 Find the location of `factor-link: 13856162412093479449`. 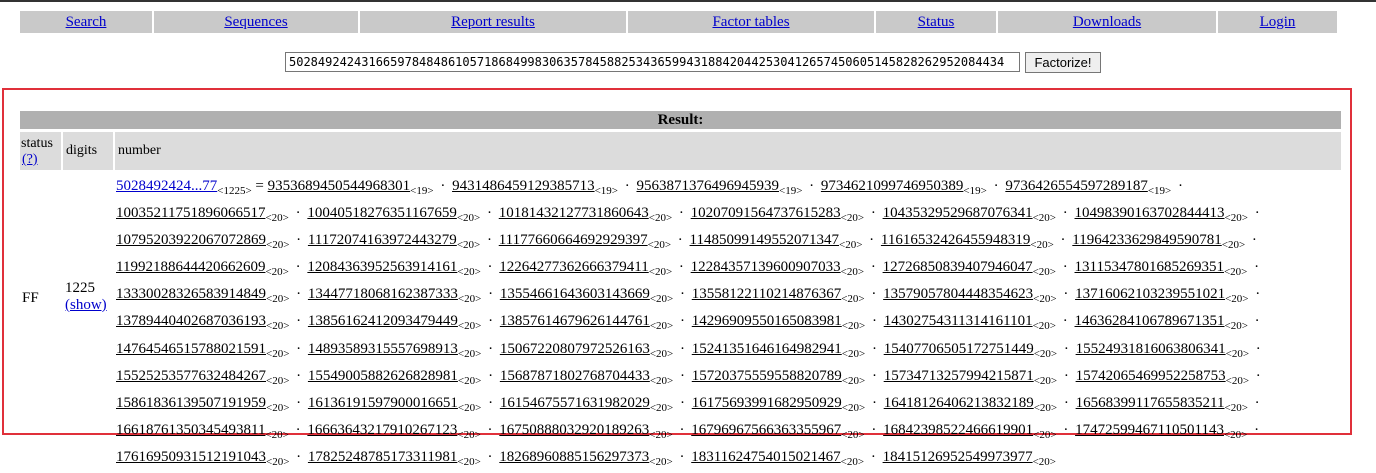

factor-link: 13856162412093479449 is located at coordinates (383, 321).